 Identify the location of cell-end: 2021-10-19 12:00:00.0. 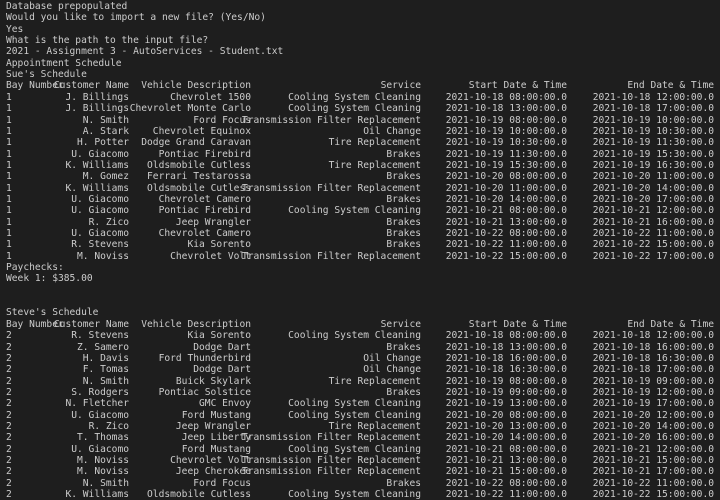
(653, 392).